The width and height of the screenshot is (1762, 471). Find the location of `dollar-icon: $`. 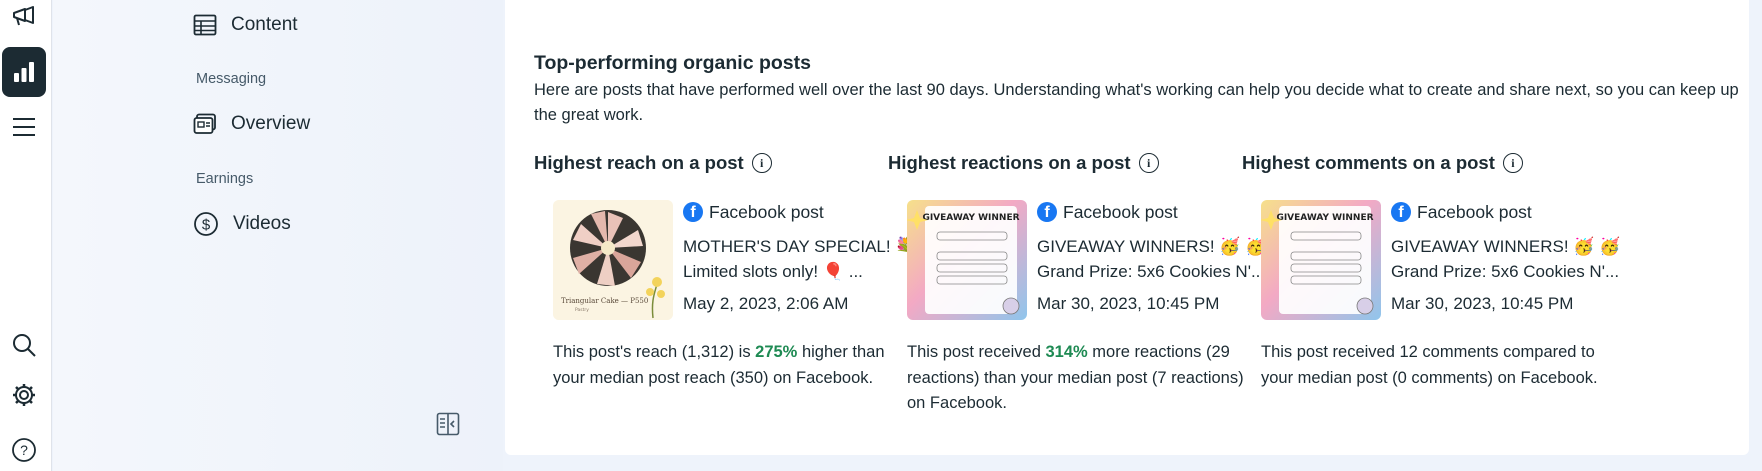

dollar-icon: $ is located at coordinates (206, 224).